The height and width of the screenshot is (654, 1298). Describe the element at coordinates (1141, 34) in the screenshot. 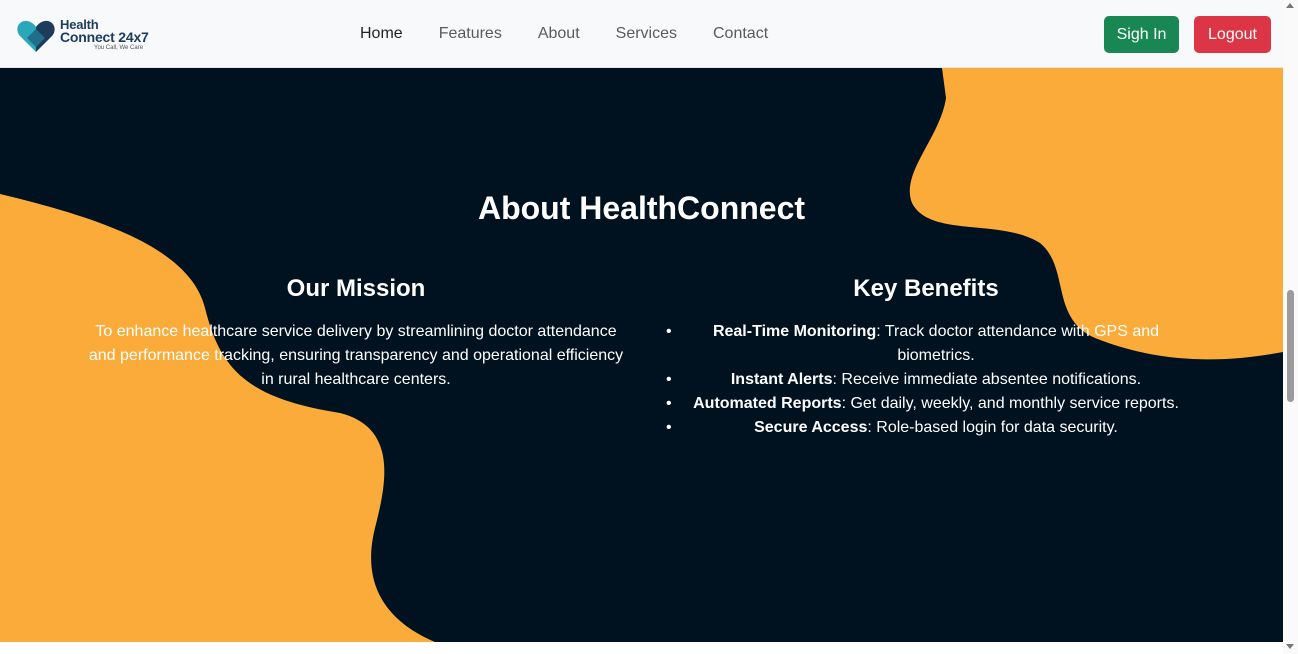

I see `sign-in-button: Sigh In` at that location.